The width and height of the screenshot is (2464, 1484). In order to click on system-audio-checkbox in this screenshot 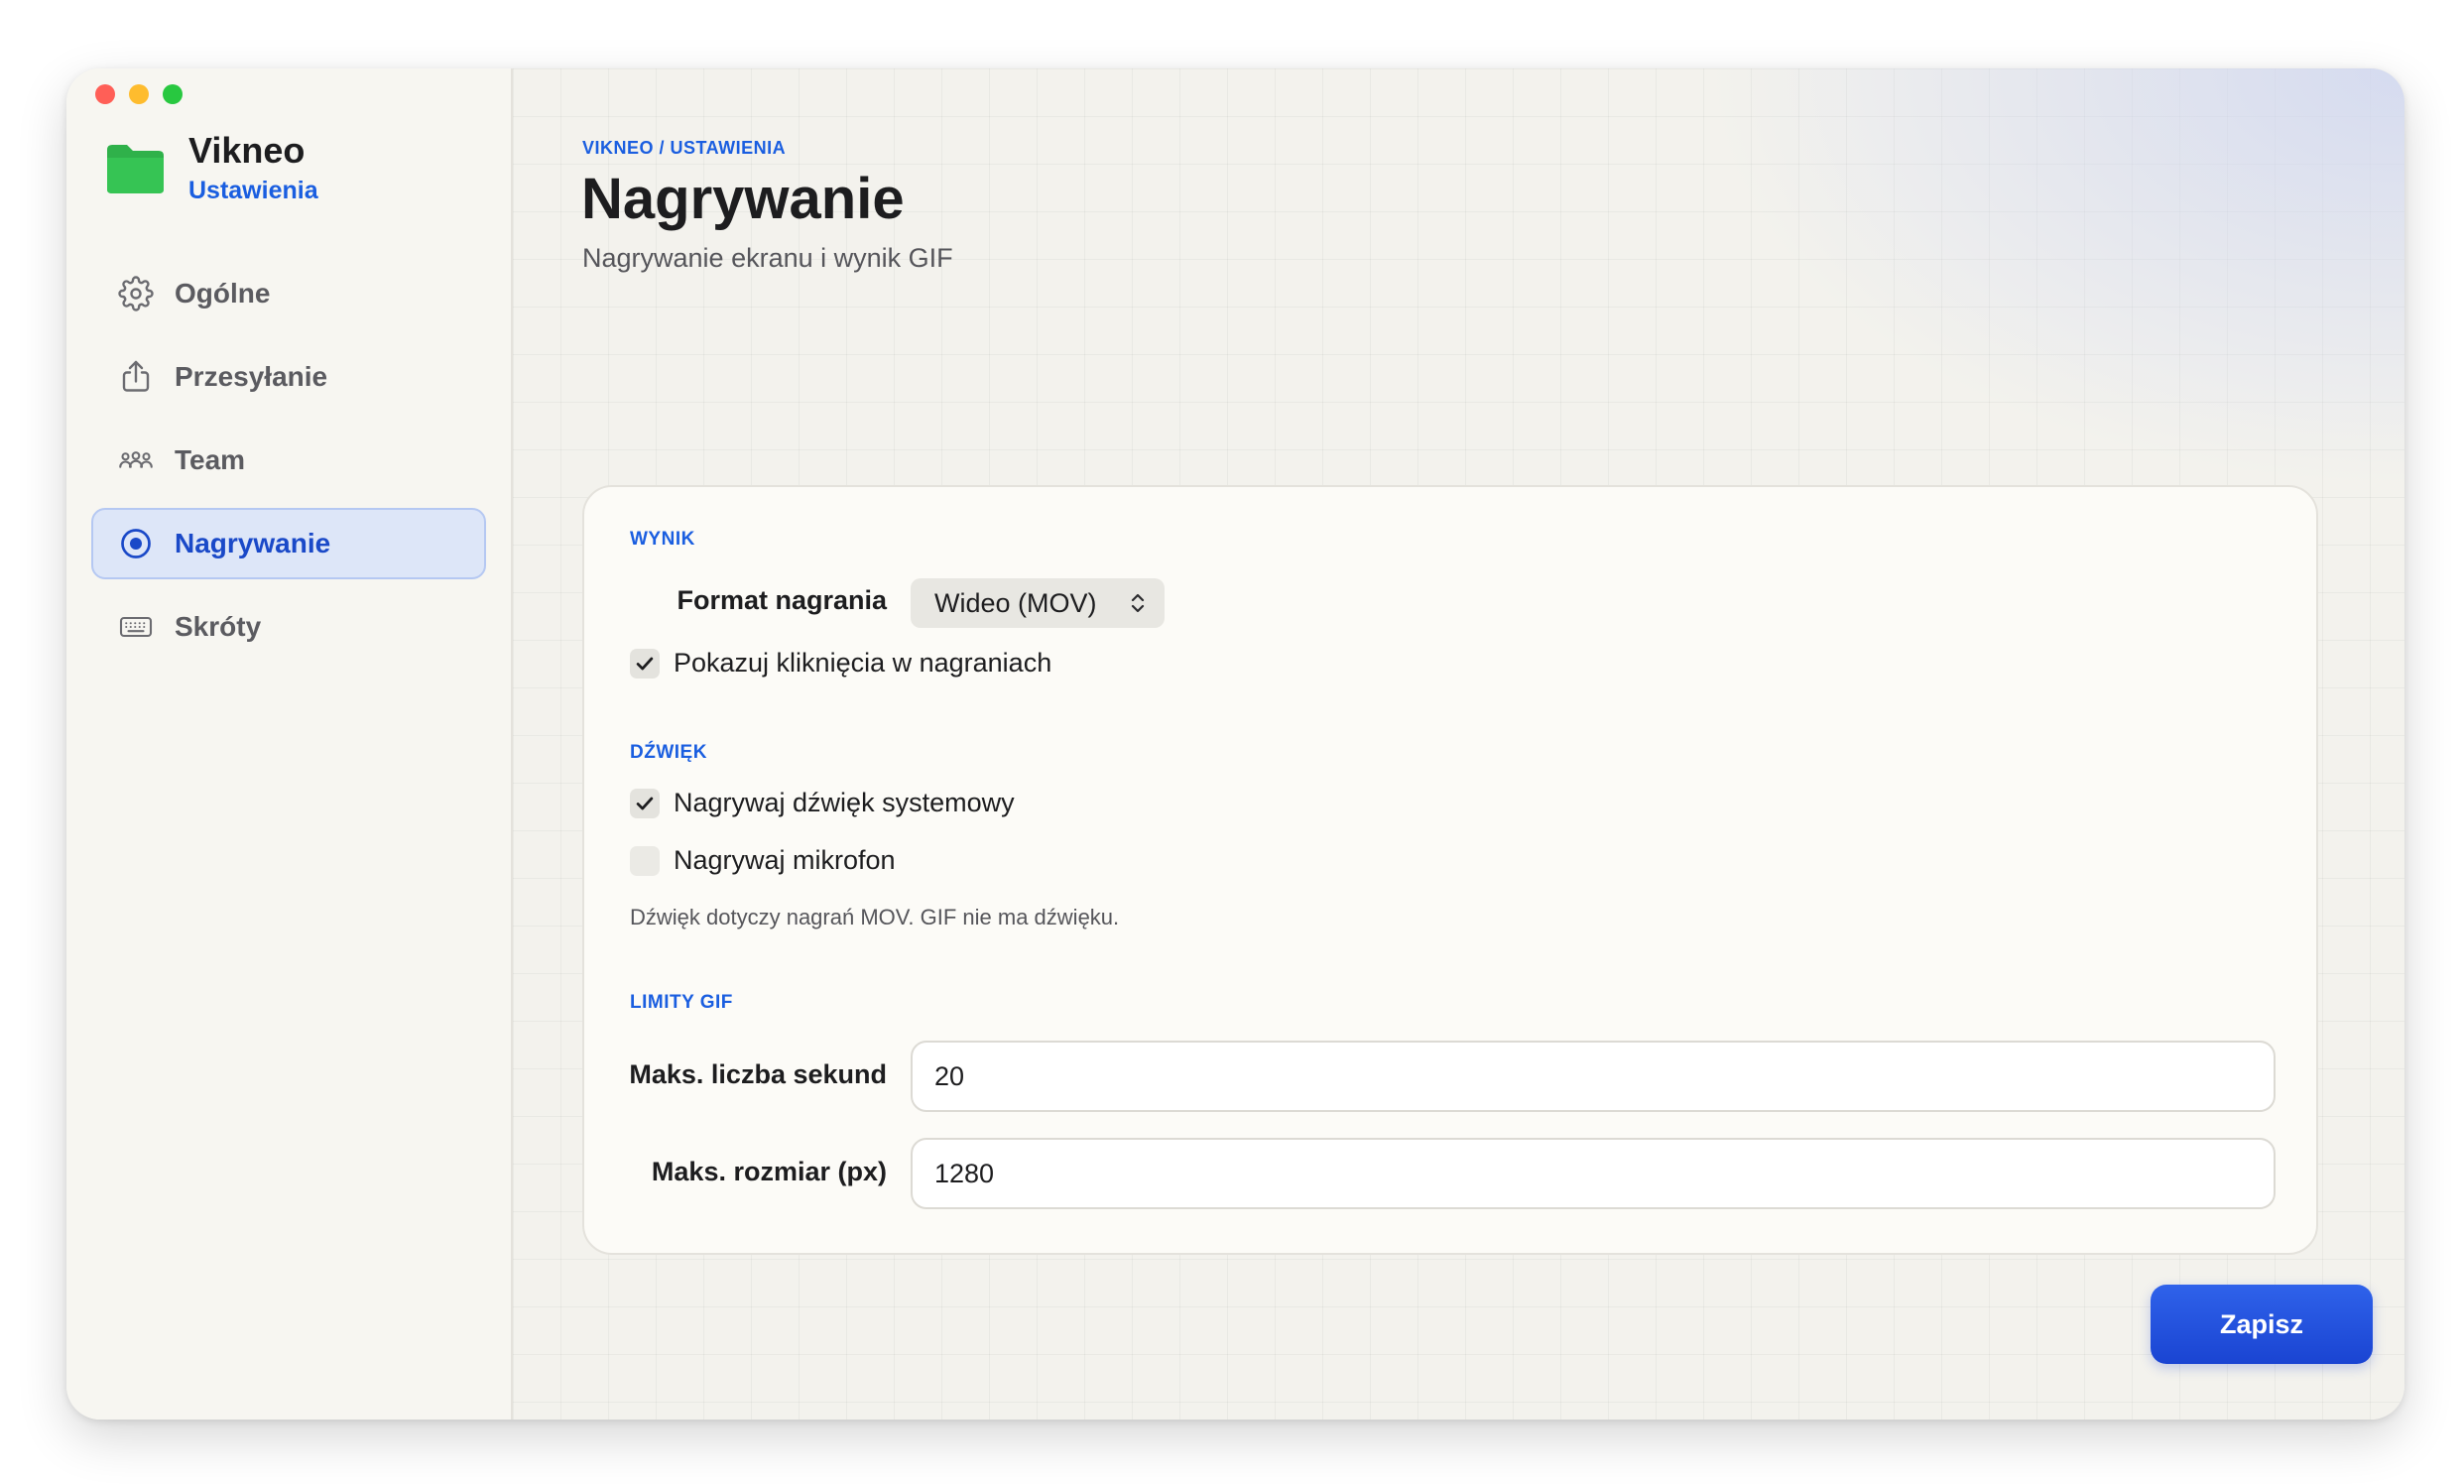, I will do `click(645, 803)`.